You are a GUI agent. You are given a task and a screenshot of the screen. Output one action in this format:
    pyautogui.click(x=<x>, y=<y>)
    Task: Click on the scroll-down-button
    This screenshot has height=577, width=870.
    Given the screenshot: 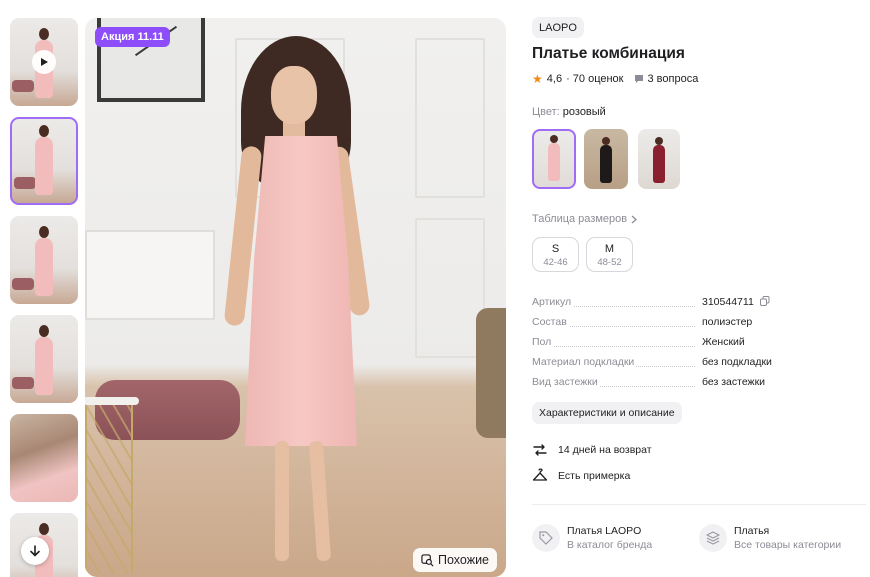 What is the action you would take?
    pyautogui.click(x=35, y=551)
    